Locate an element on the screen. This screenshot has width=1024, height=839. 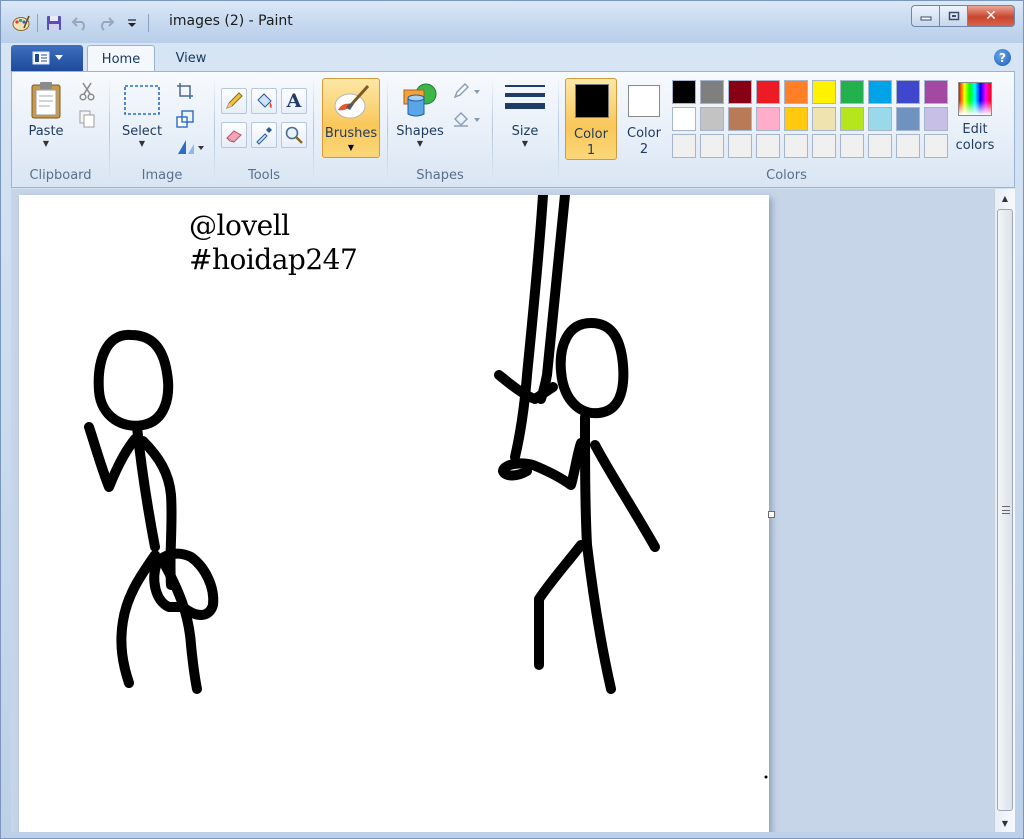
close-button: ✕ is located at coordinates (991, 16).